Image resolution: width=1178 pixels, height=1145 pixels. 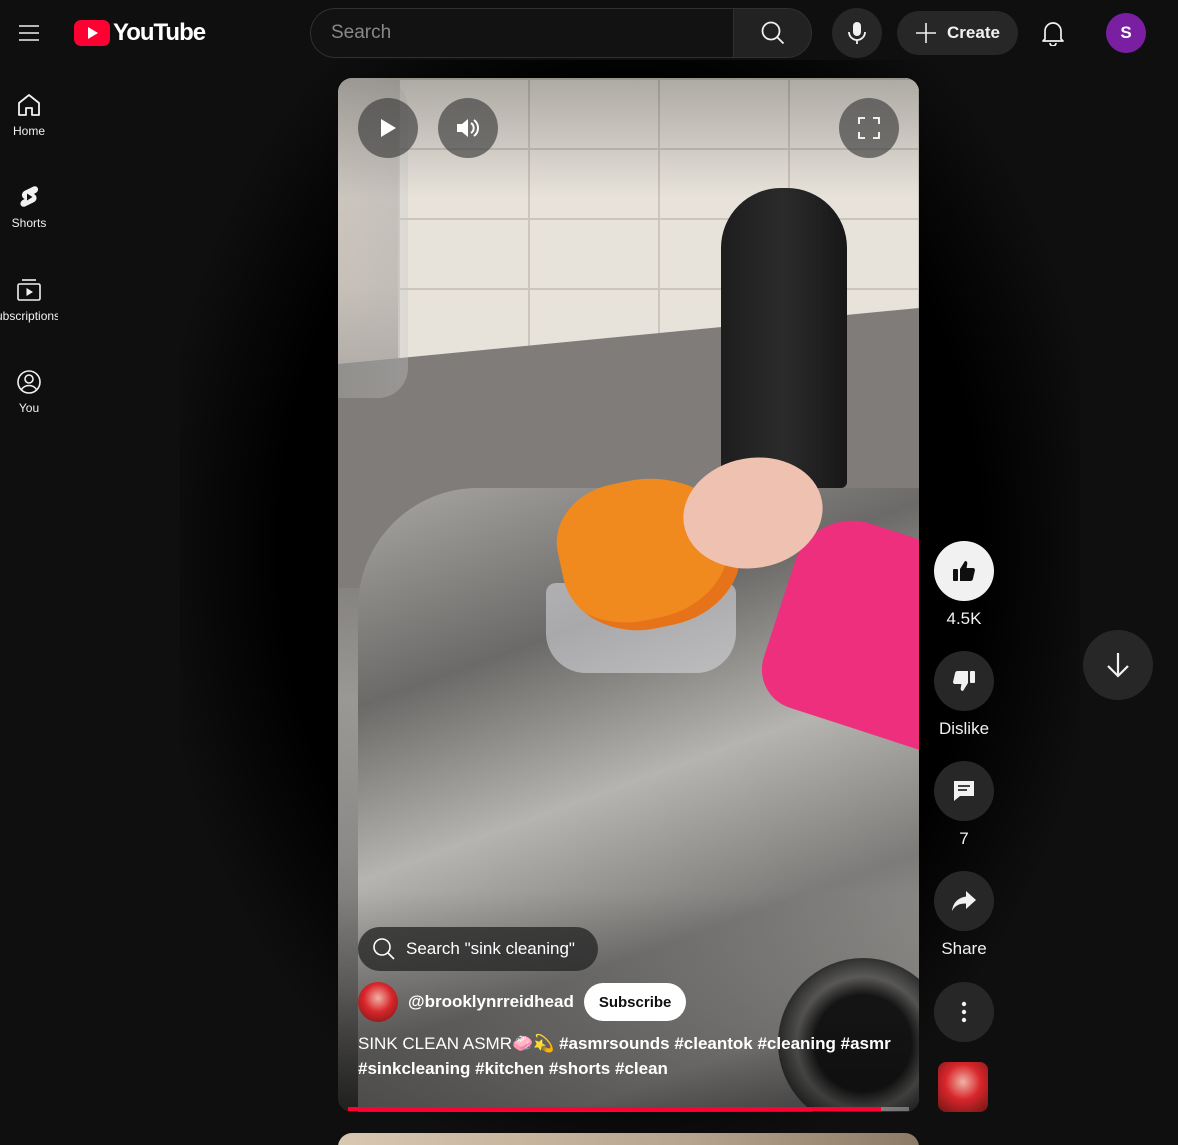 I want to click on next-video-button, so click(x=1118, y=665).